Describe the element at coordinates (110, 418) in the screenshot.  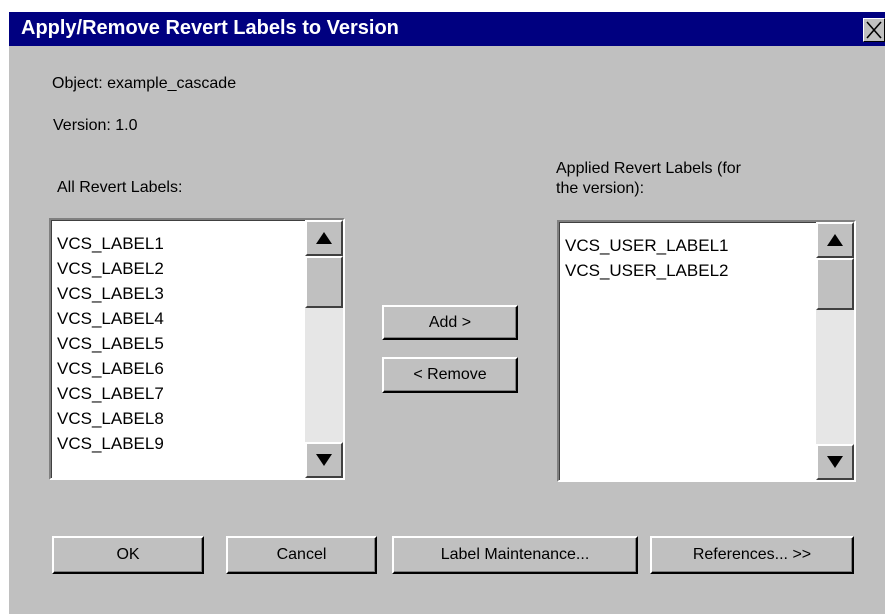
I see `list-item-revert-label: VCS_LABEL8` at that location.